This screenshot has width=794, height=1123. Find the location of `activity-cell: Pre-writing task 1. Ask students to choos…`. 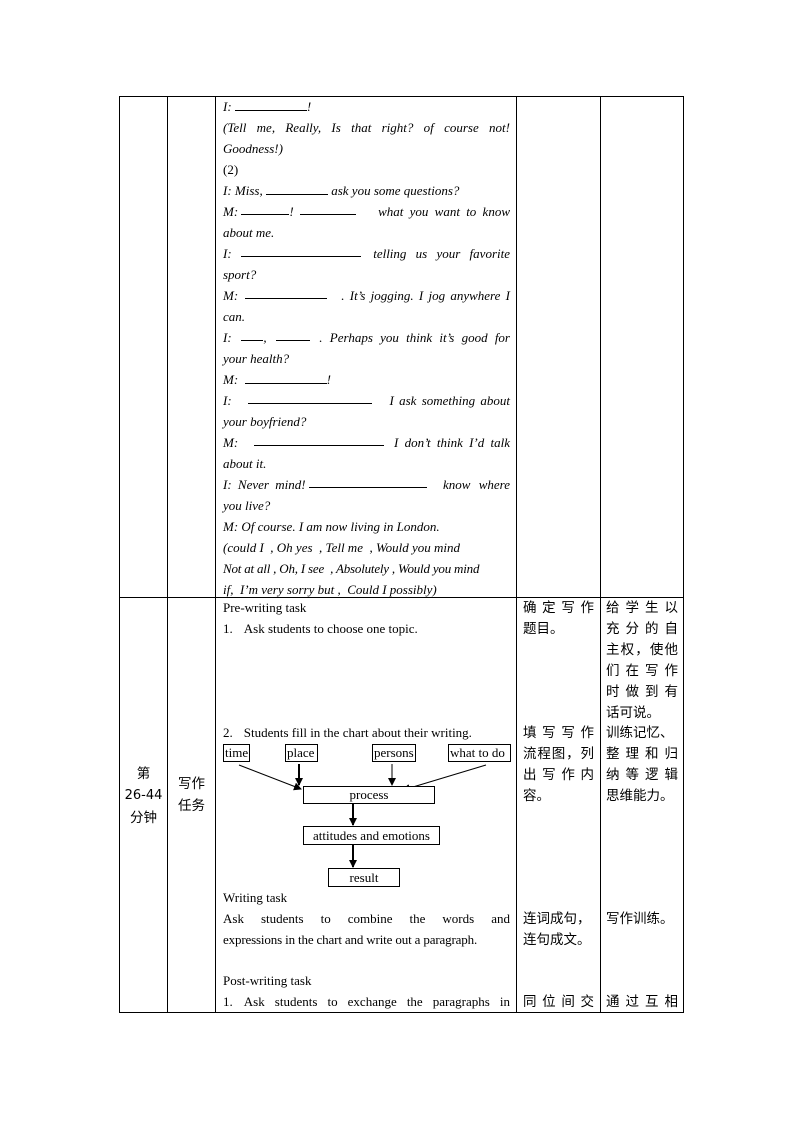

activity-cell: Pre-writing task 1. Ask students to choos… is located at coordinates (367, 805).